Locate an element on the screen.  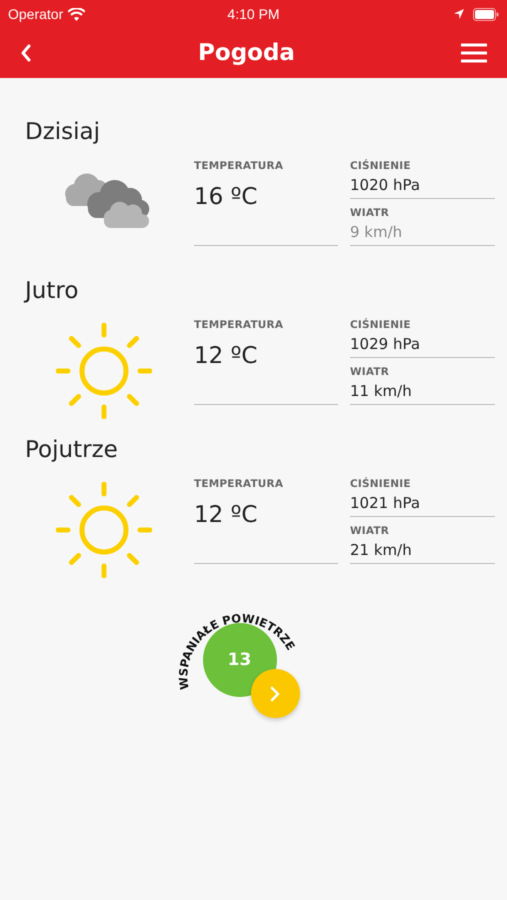
temperature-field: 16 ºC is located at coordinates (266, 210).